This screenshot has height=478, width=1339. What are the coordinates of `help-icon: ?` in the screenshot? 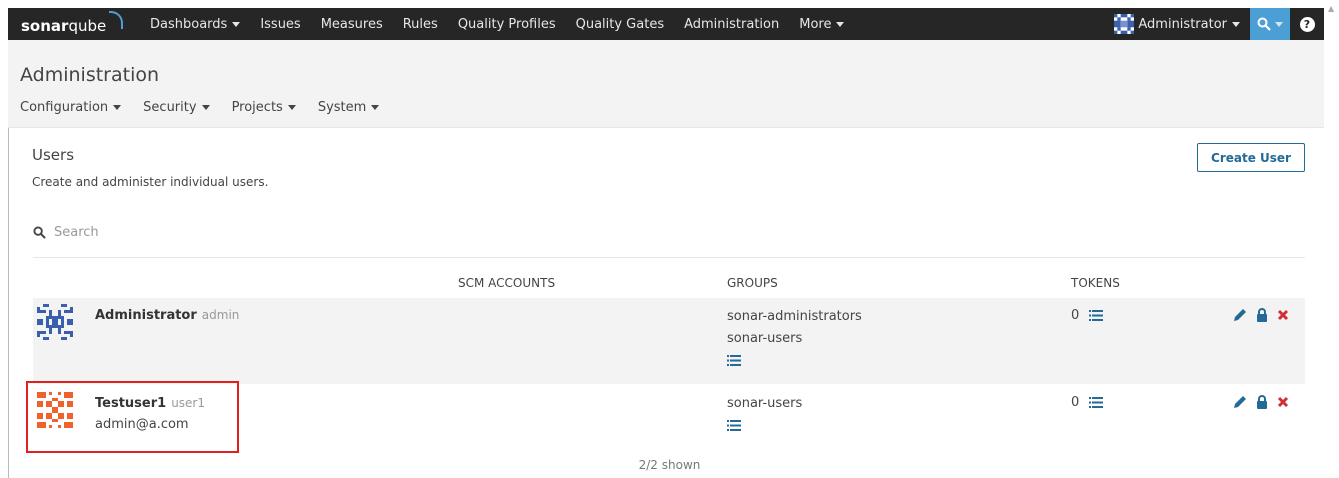 It's located at (1307, 24).